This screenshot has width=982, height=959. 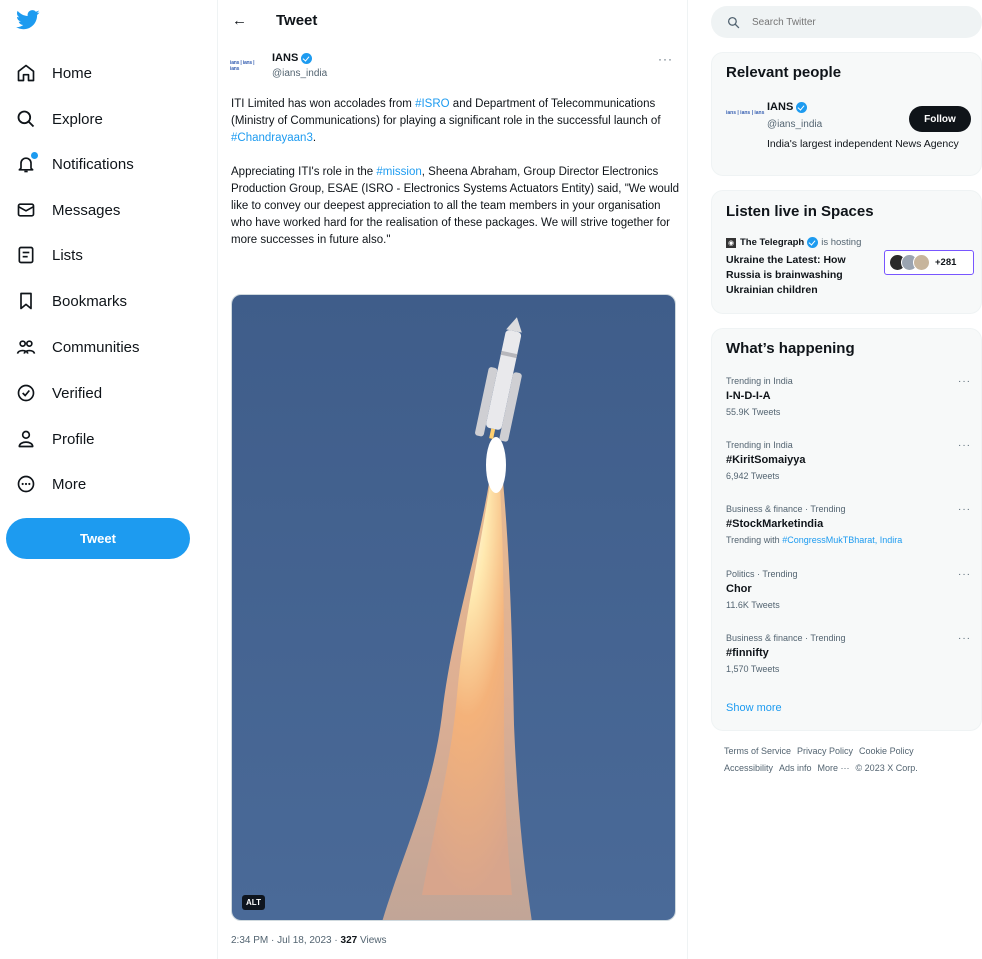 What do you see at coordinates (26, 484) in the screenshot?
I see `more-circle-icon` at bounding box center [26, 484].